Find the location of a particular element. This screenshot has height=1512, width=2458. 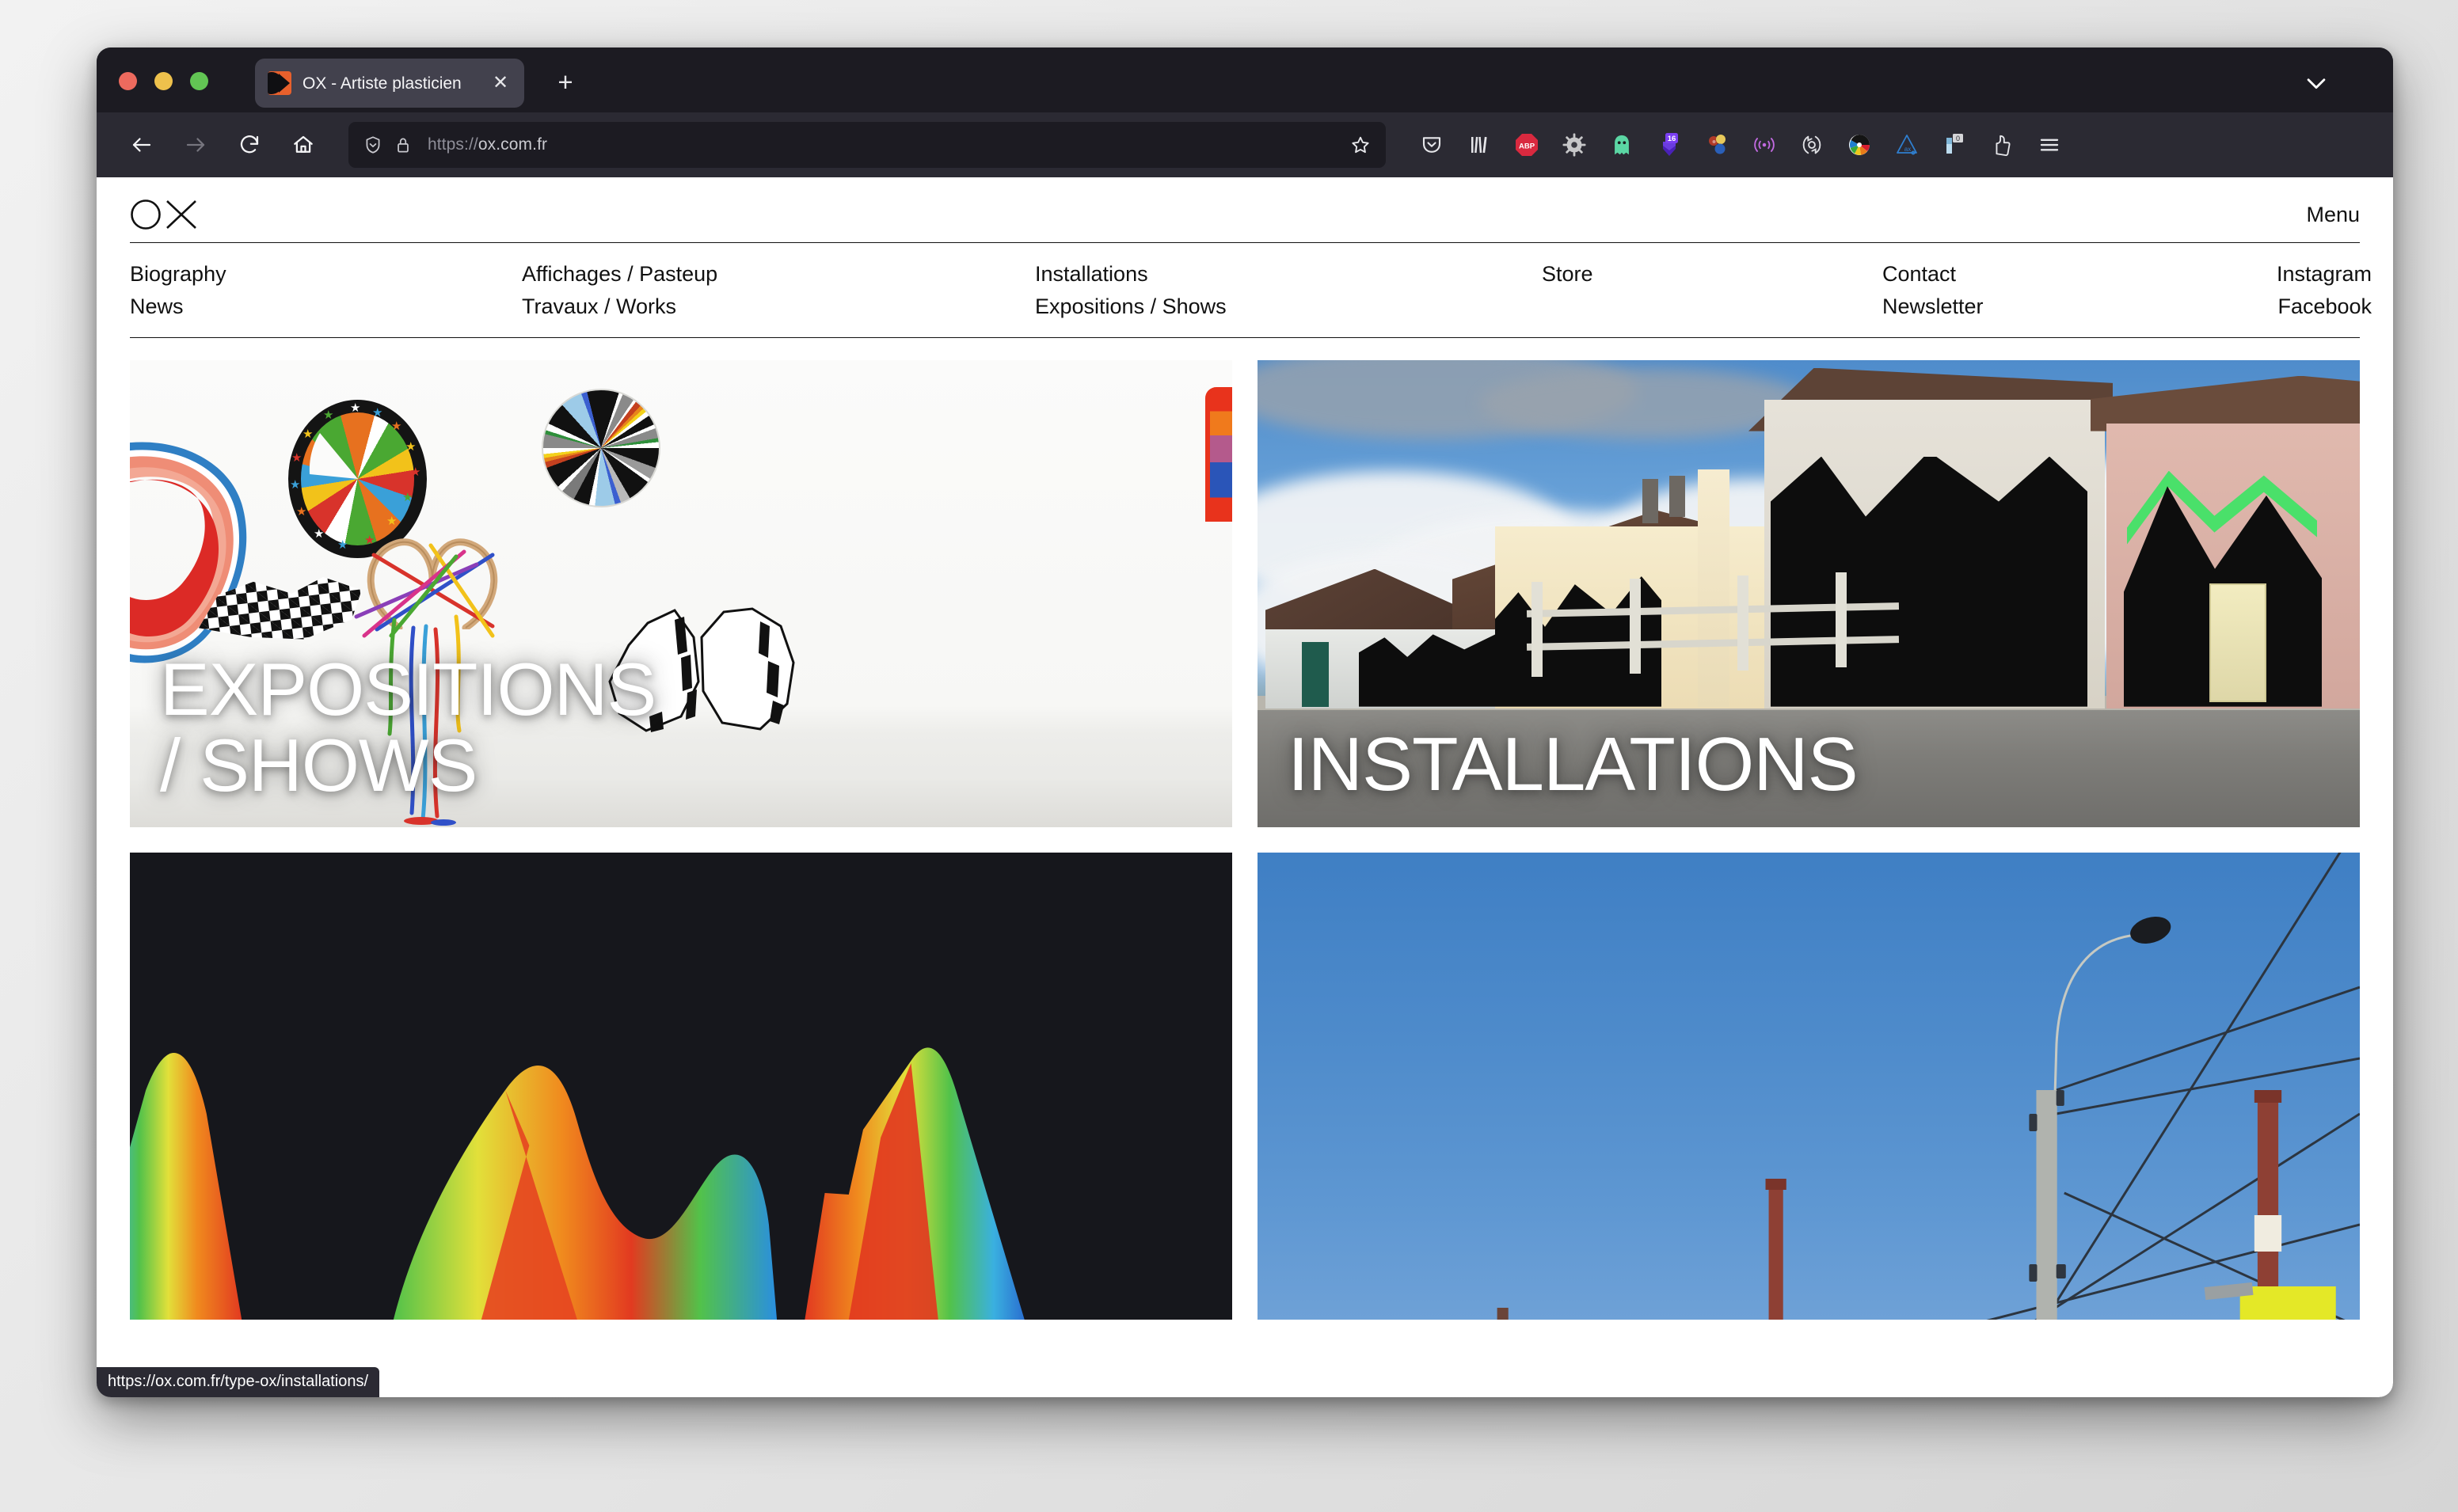

extensions-tray: ABP 16 ax 0 is located at coordinates (1740, 145).